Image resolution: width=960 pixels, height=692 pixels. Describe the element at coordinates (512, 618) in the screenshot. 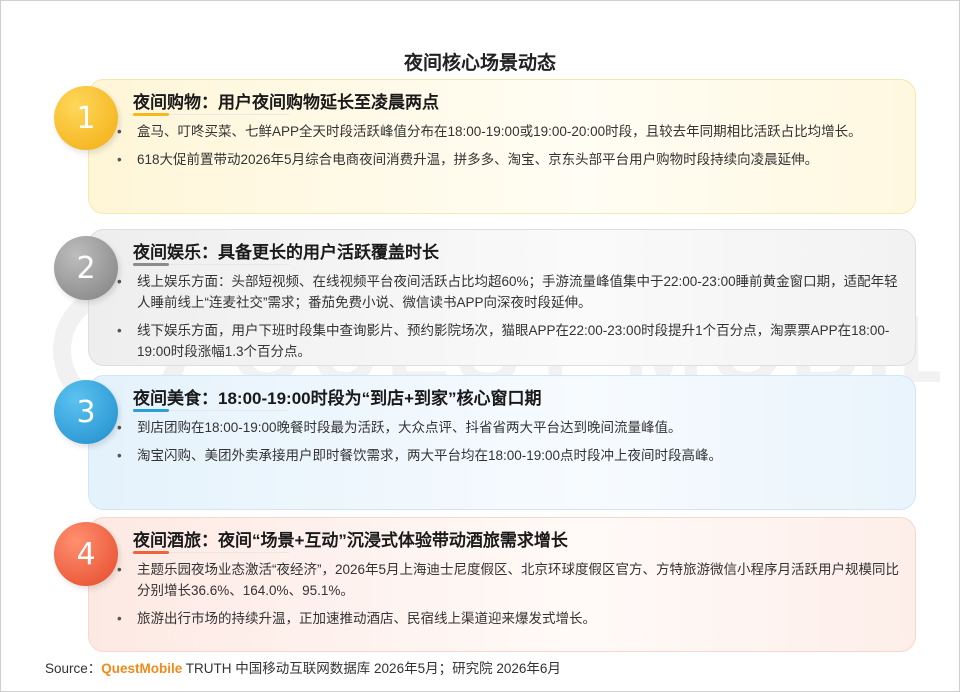

I see `bullet-item: 旅游出行市场的持续升温，正加速推动酒店、民宿线上渠道迎来爆发式增长。` at that location.